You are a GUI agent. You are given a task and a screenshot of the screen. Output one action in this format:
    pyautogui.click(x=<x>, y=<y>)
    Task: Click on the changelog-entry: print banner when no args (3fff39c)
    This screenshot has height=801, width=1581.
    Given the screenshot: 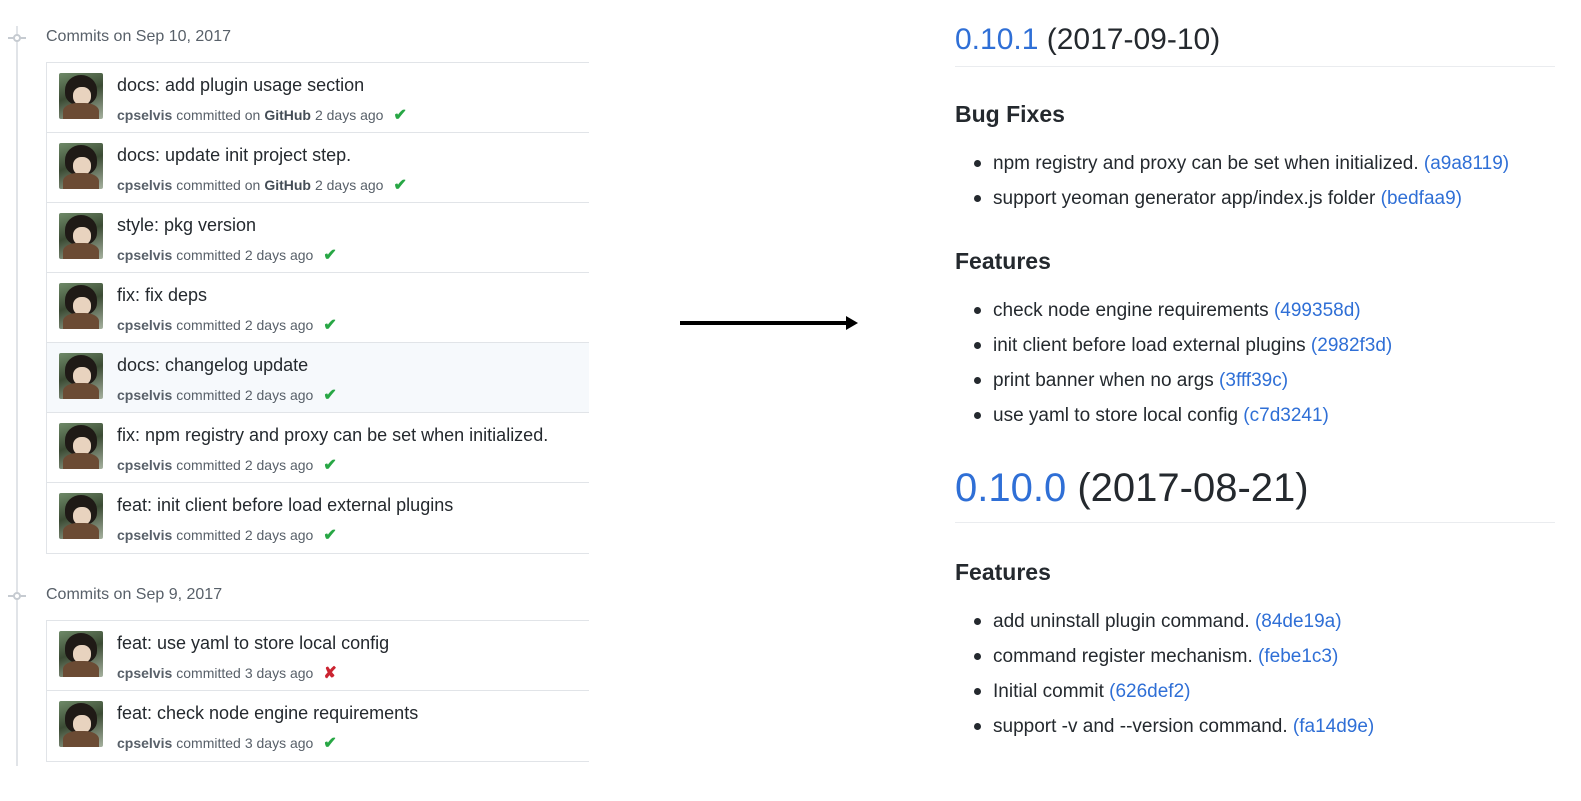 What is the action you would take?
    pyautogui.click(x=1173, y=380)
    